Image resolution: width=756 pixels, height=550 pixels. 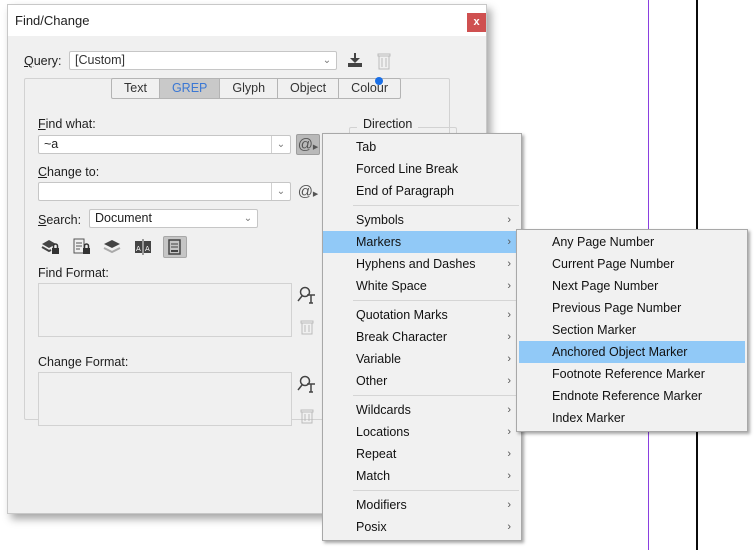 I want to click on tab-object: Object, so click(x=309, y=88).